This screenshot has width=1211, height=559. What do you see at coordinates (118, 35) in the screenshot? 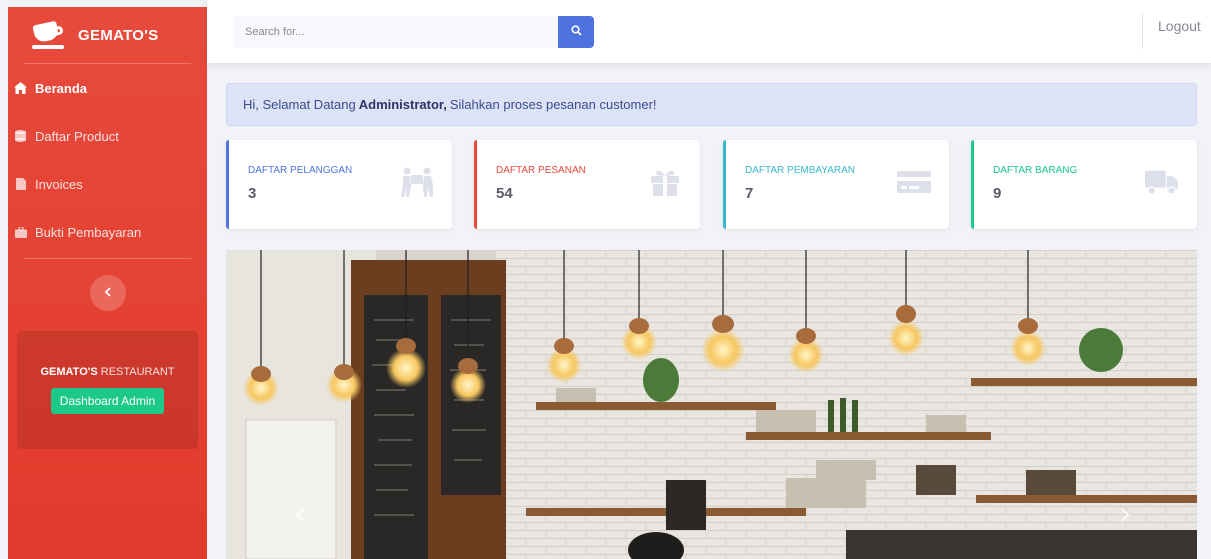
I see `brand-name: GEMATO'S` at bounding box center [118, 35].